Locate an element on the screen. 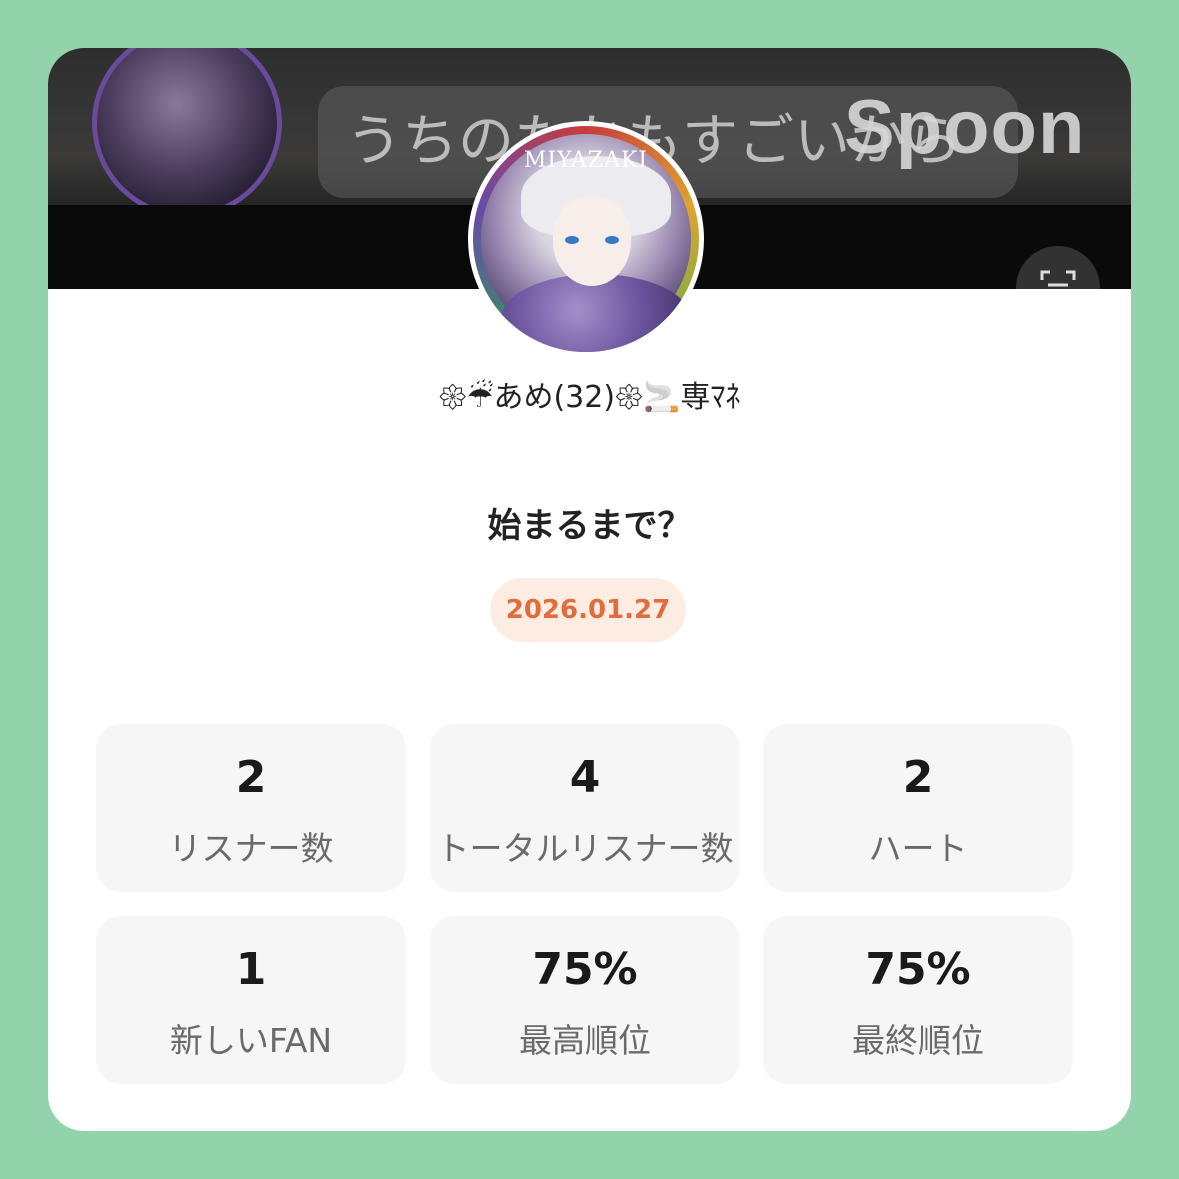 This screenshot has width=1179, height=1179. stat-label: ハート is located at coordinates (918, 848).